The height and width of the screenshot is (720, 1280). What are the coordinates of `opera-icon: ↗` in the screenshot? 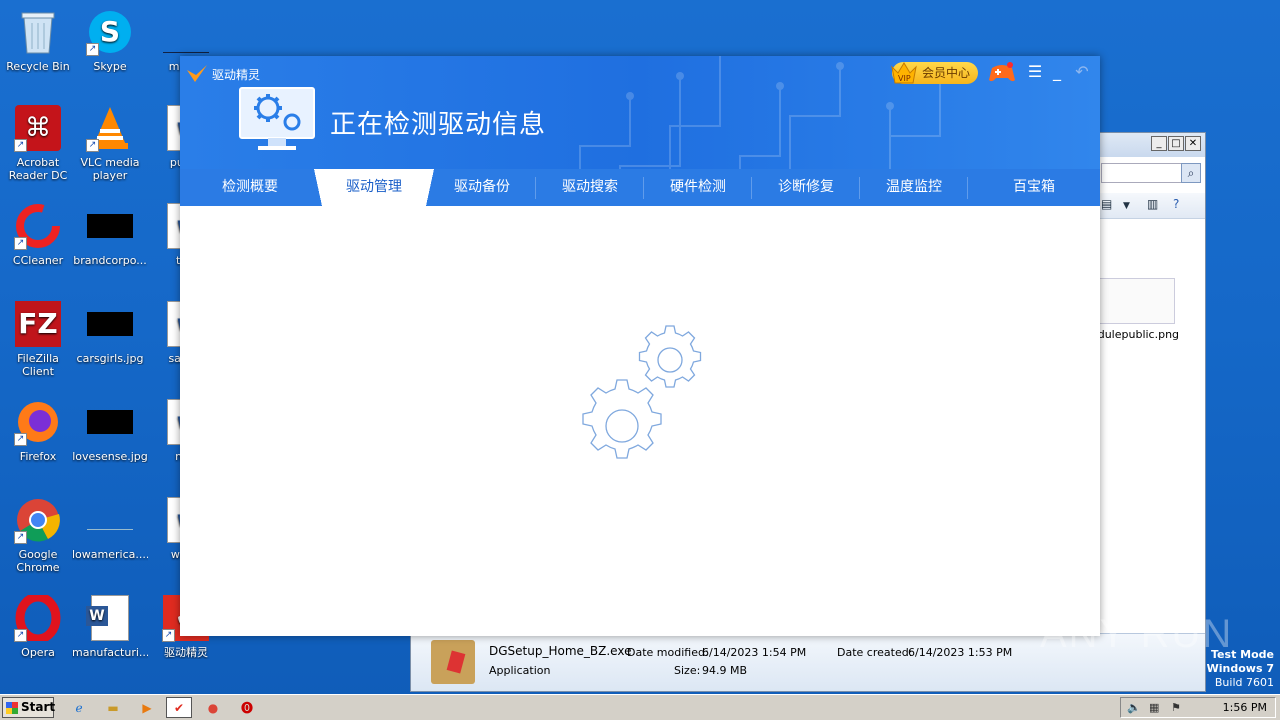 It's located at (38, 618).